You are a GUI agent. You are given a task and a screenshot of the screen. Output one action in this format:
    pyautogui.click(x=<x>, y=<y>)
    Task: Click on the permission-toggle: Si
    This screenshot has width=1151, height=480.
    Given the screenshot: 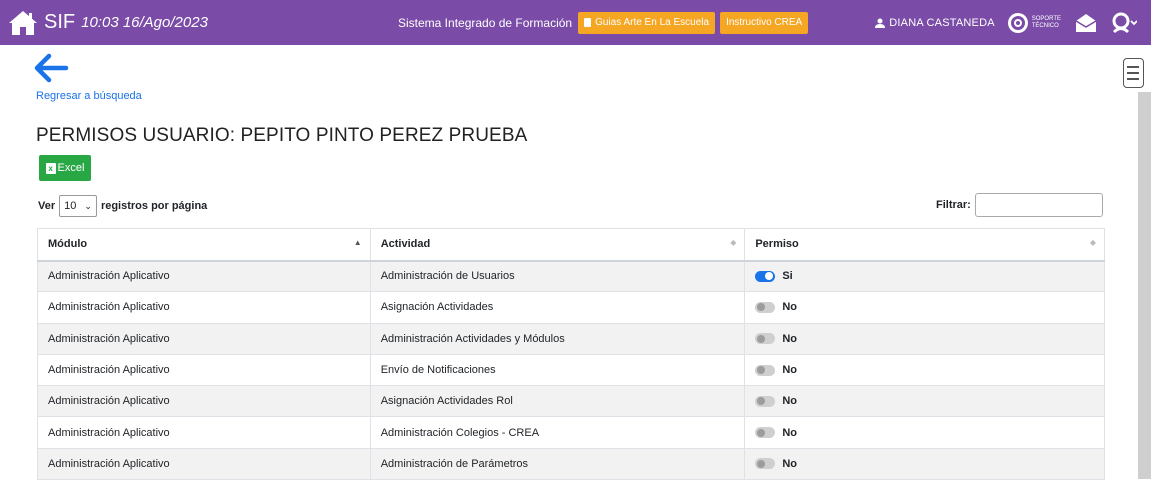 What is the action you would take?
    pyautogui.click(x=924, y=276)
    